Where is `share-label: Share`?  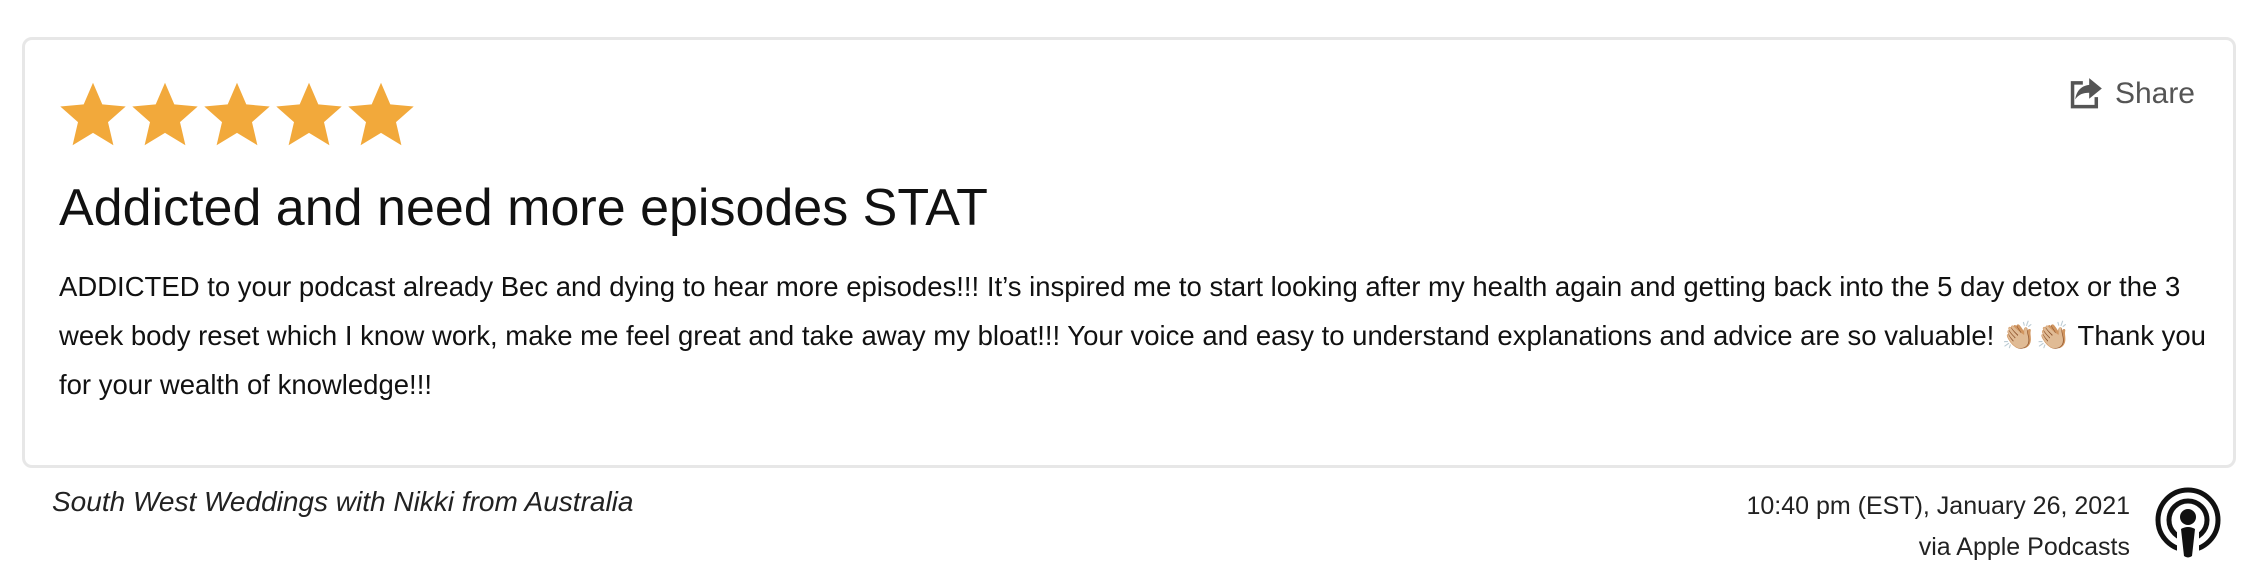
share-label: Share is located at coordinates (2154, 93).